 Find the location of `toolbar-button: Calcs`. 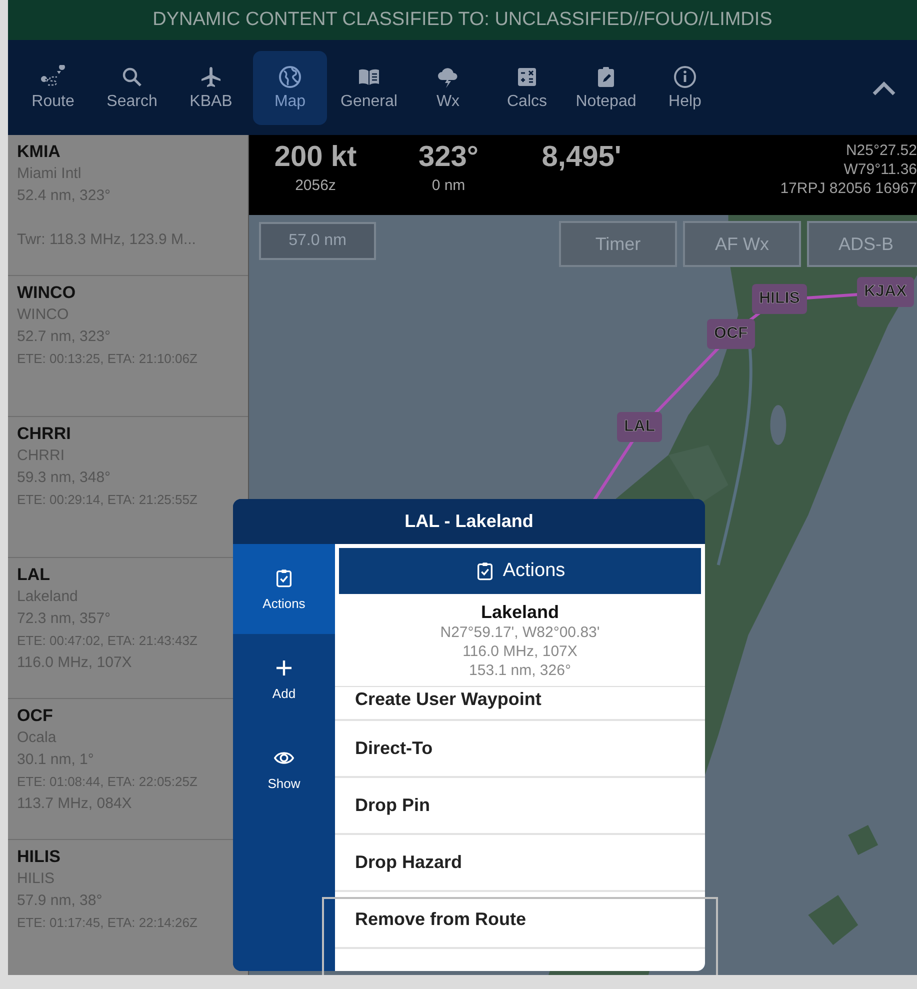

toolbar-button: Calcs is located at coordinates (527, 87).